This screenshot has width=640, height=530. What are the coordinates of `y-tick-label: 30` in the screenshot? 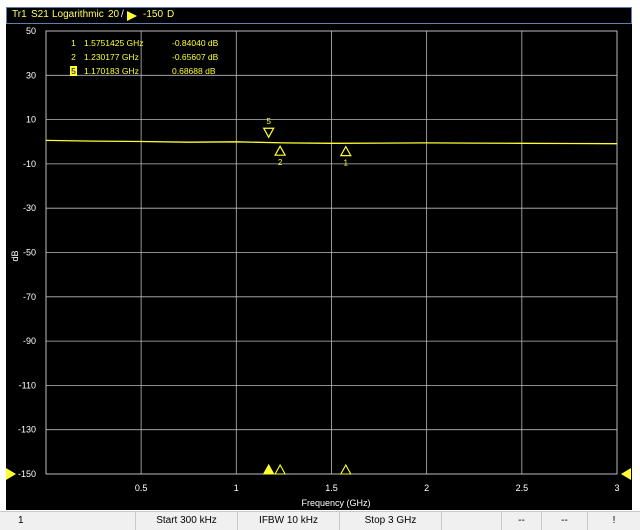 It's located at (31, 75).